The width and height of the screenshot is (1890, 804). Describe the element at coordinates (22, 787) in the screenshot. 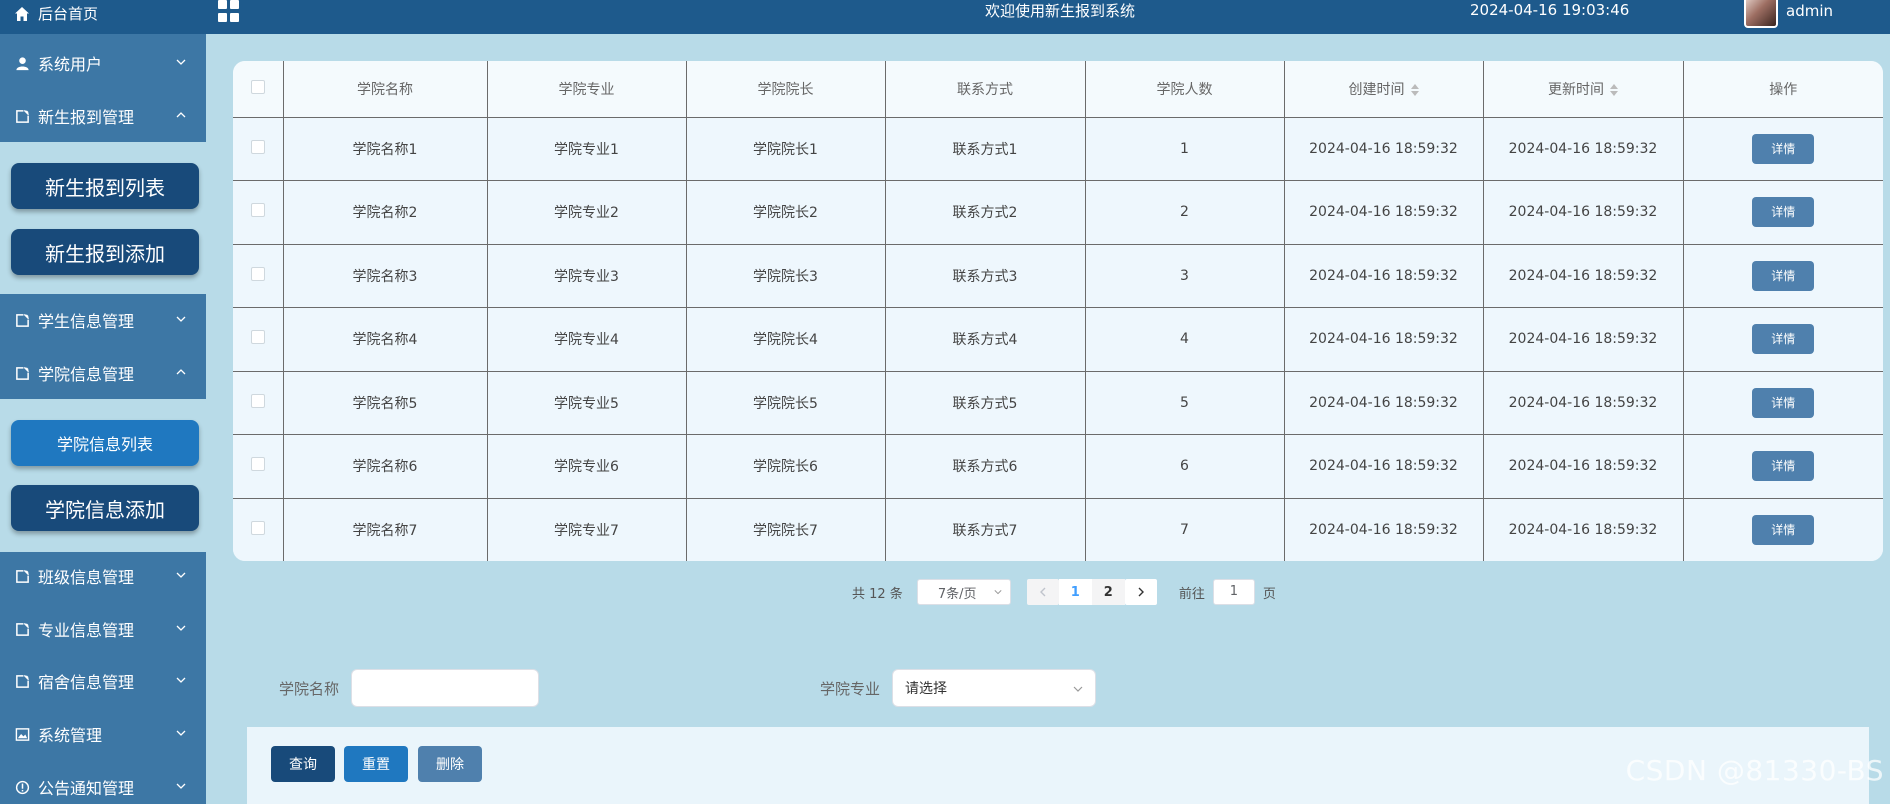

I see `info-icon` at that location.